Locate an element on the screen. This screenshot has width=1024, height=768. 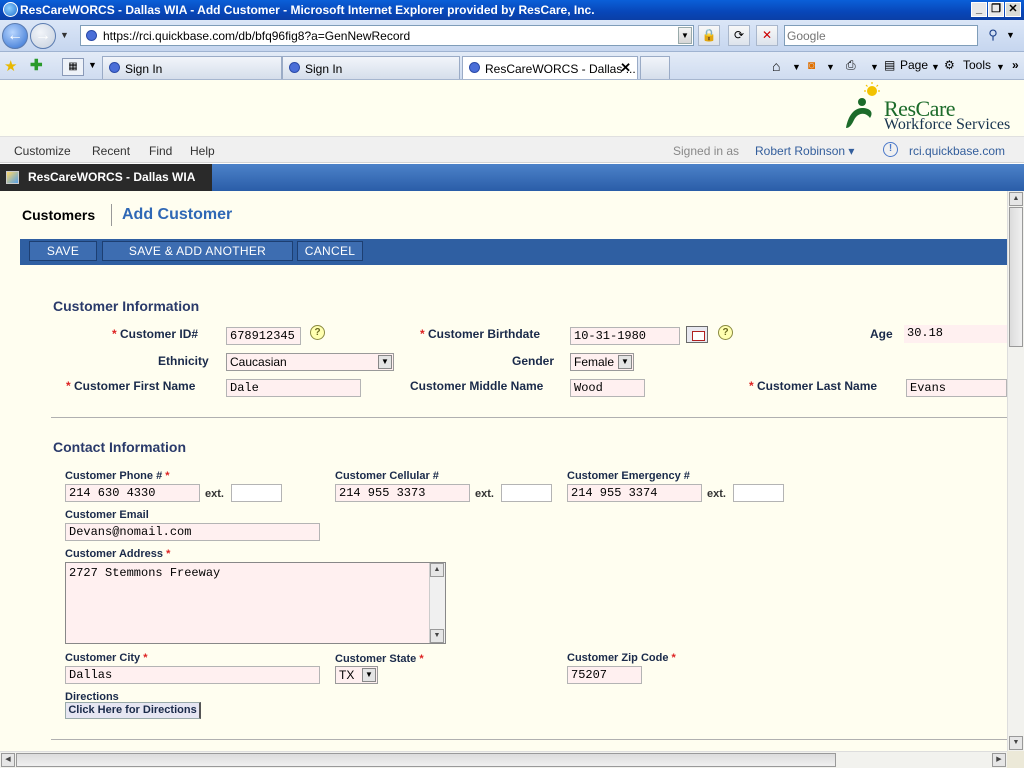
email-field: Devans@nomail.com is located at coordinates (192, 532).